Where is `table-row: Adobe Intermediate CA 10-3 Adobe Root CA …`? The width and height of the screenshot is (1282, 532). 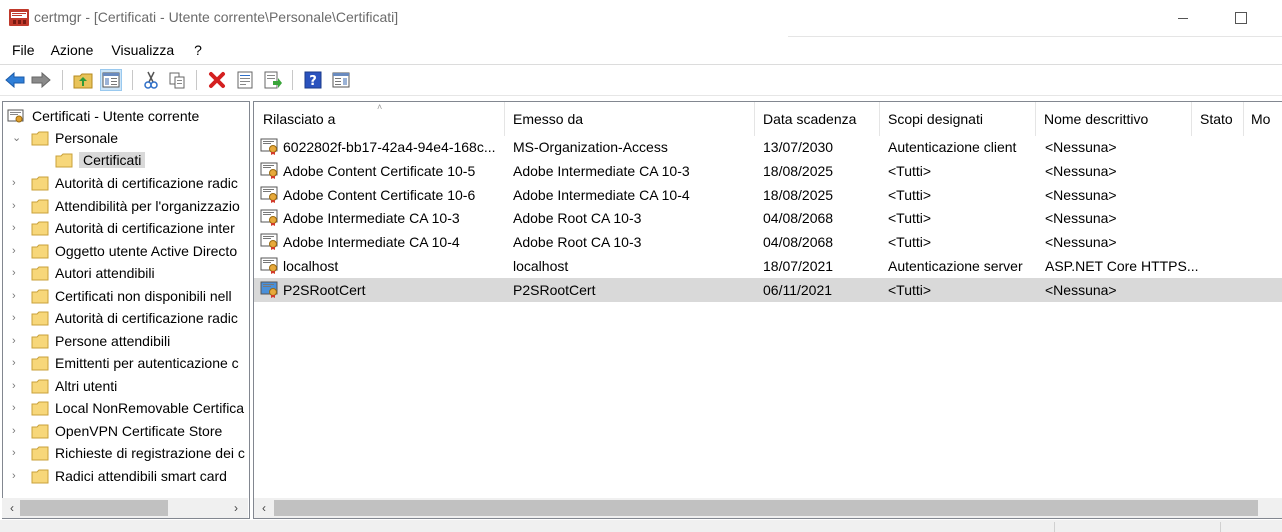
table-row: Adobe Intermediate CA 10-3 Adobe Root CA … is located at coordinates (768, 218).